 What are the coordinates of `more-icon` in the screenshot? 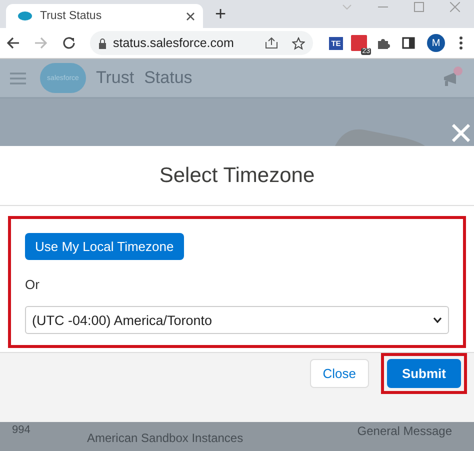 It's located at (461, 43).